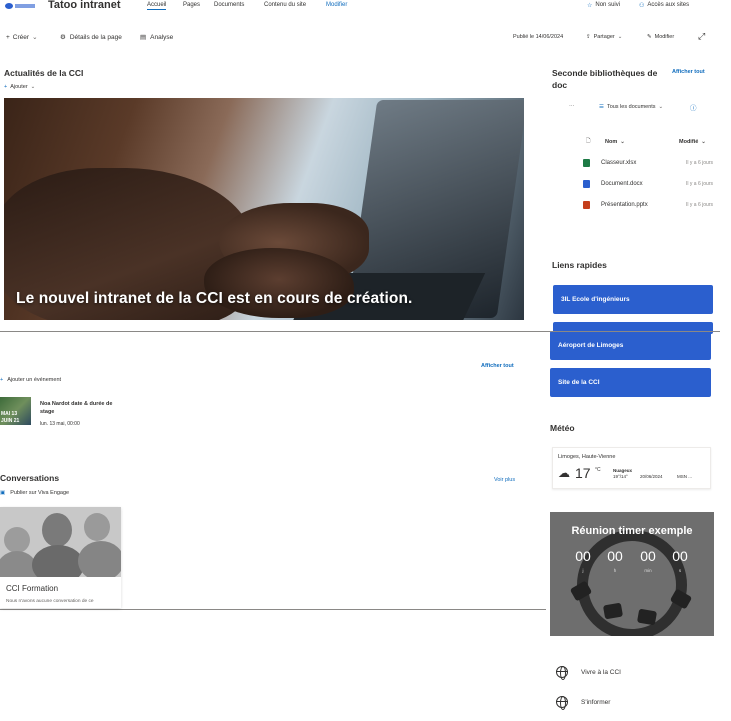 The height and width of the screenshot is (721, 731). Describe the element at coordinates (504, 480) in the screenshot. I see `see-more-link: Voir plus` at that location.